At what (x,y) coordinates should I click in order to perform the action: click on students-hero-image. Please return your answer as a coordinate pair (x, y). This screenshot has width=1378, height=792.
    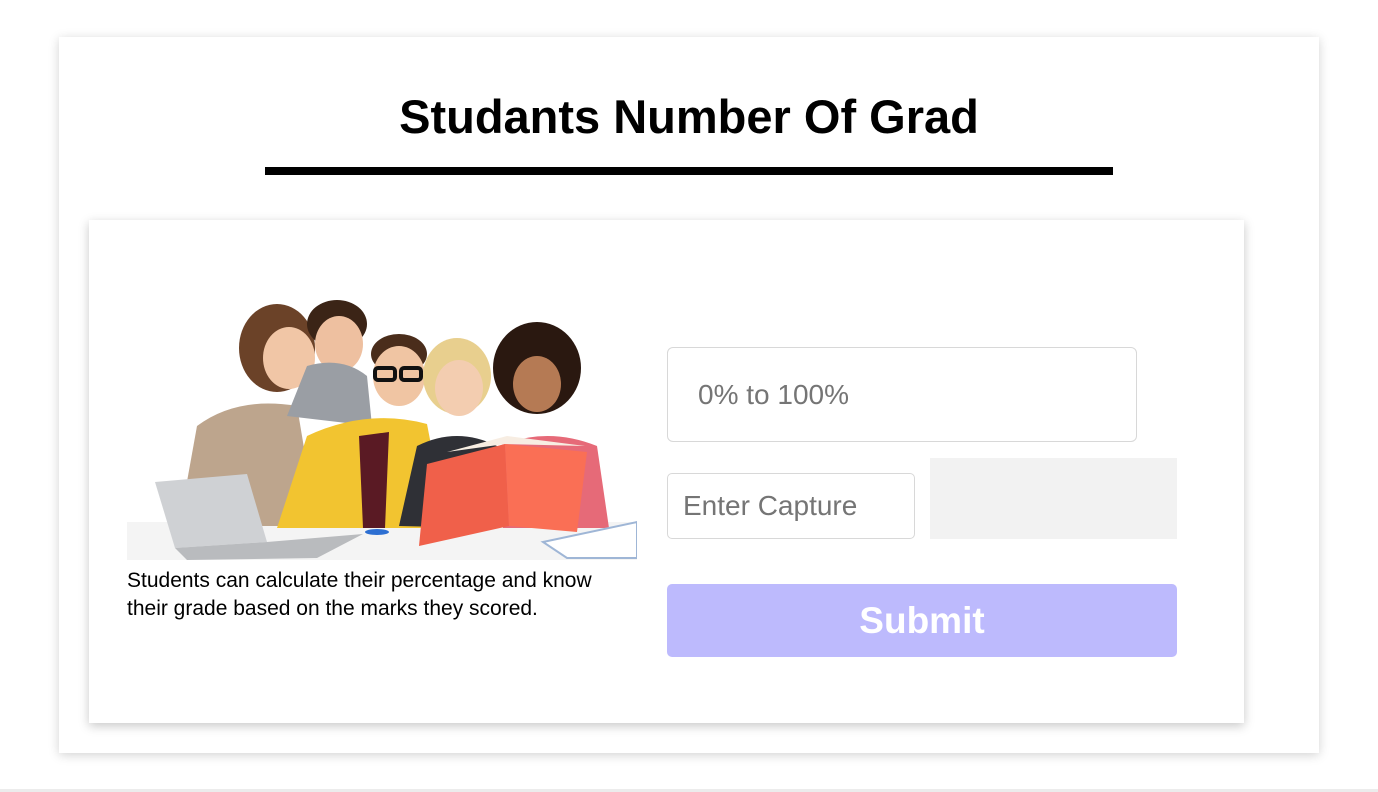
    Looking at the image, I should click on (382, 428).